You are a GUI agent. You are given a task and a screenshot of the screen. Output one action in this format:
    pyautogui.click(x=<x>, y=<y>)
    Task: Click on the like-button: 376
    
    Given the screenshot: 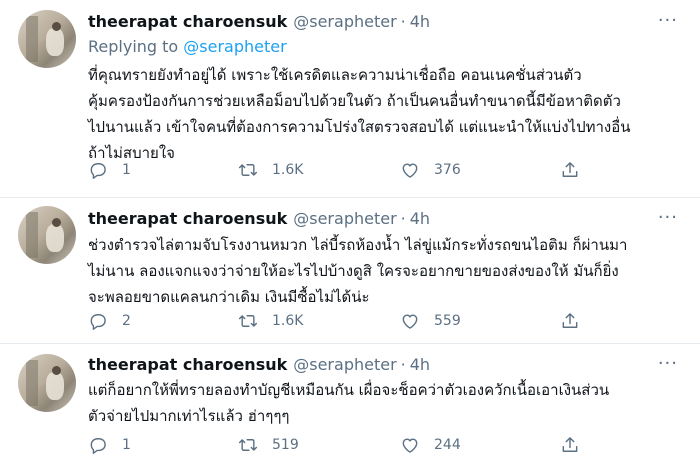 What is the action you would take?
    pyautogui.click(x=430, y=170)
    